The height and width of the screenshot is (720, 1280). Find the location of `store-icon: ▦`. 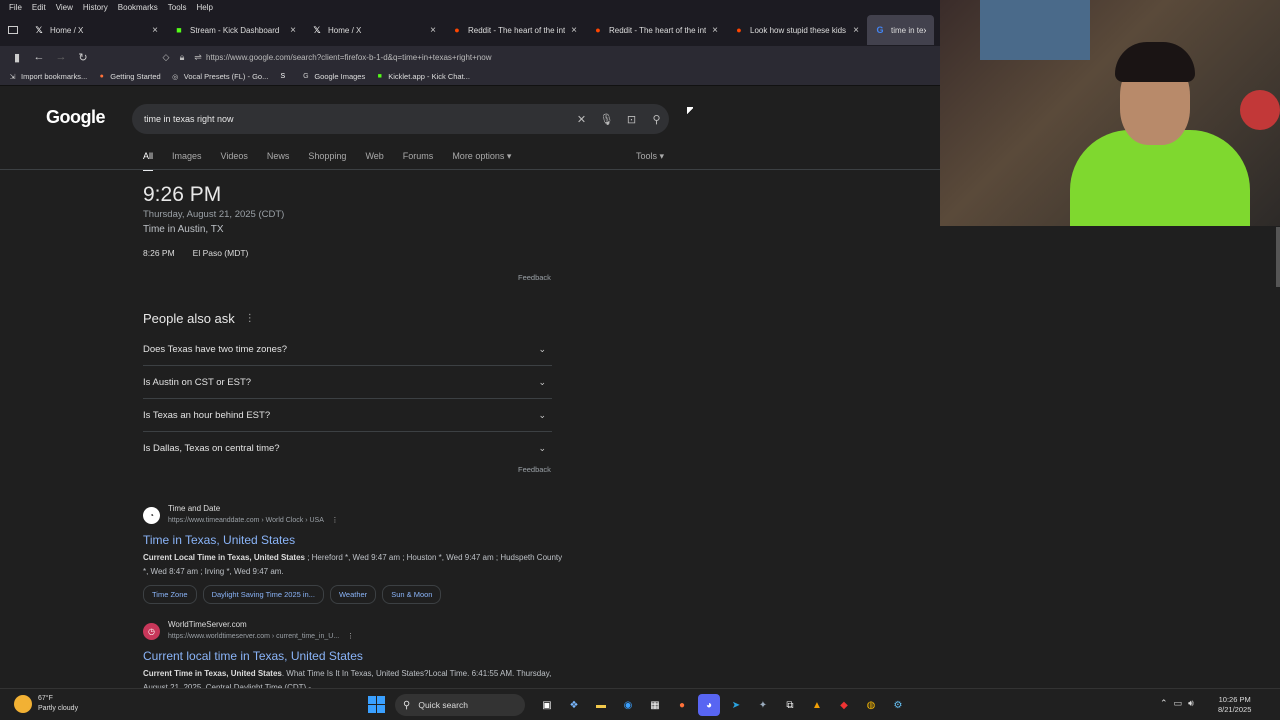

store-icon: ▦ is located at coordinates (655, 705).